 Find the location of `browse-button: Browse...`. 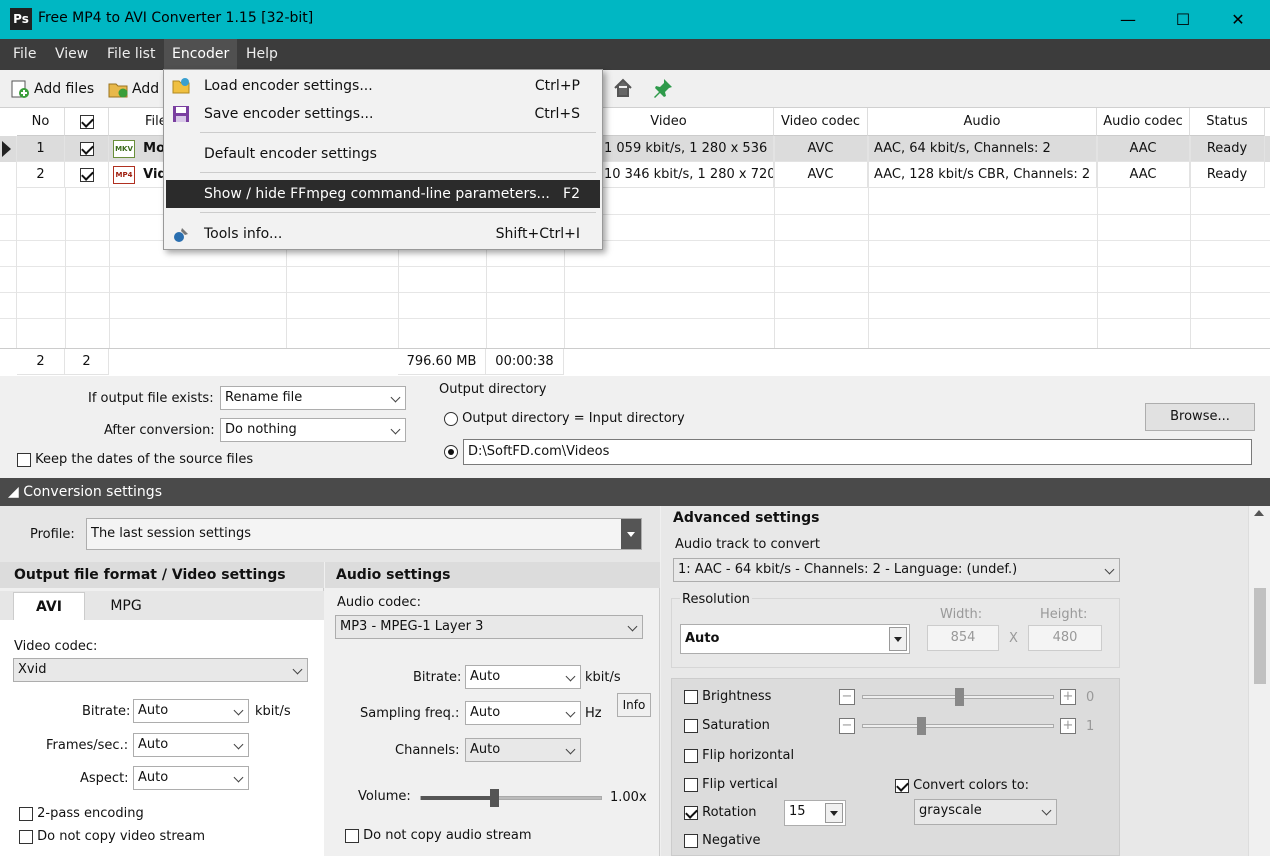

browse-button: Browse... is located at coordinates (1200, 417).